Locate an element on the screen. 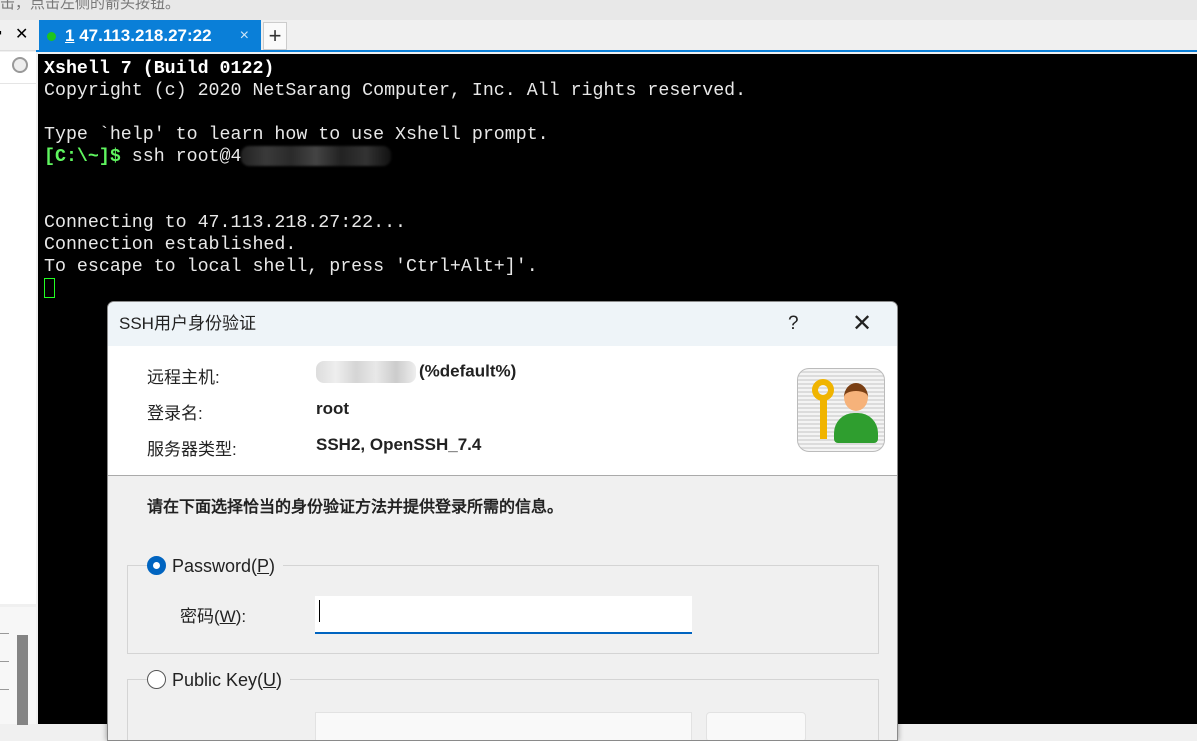  remote-host-label: 远程主机: is located at coordinates (183, 377).